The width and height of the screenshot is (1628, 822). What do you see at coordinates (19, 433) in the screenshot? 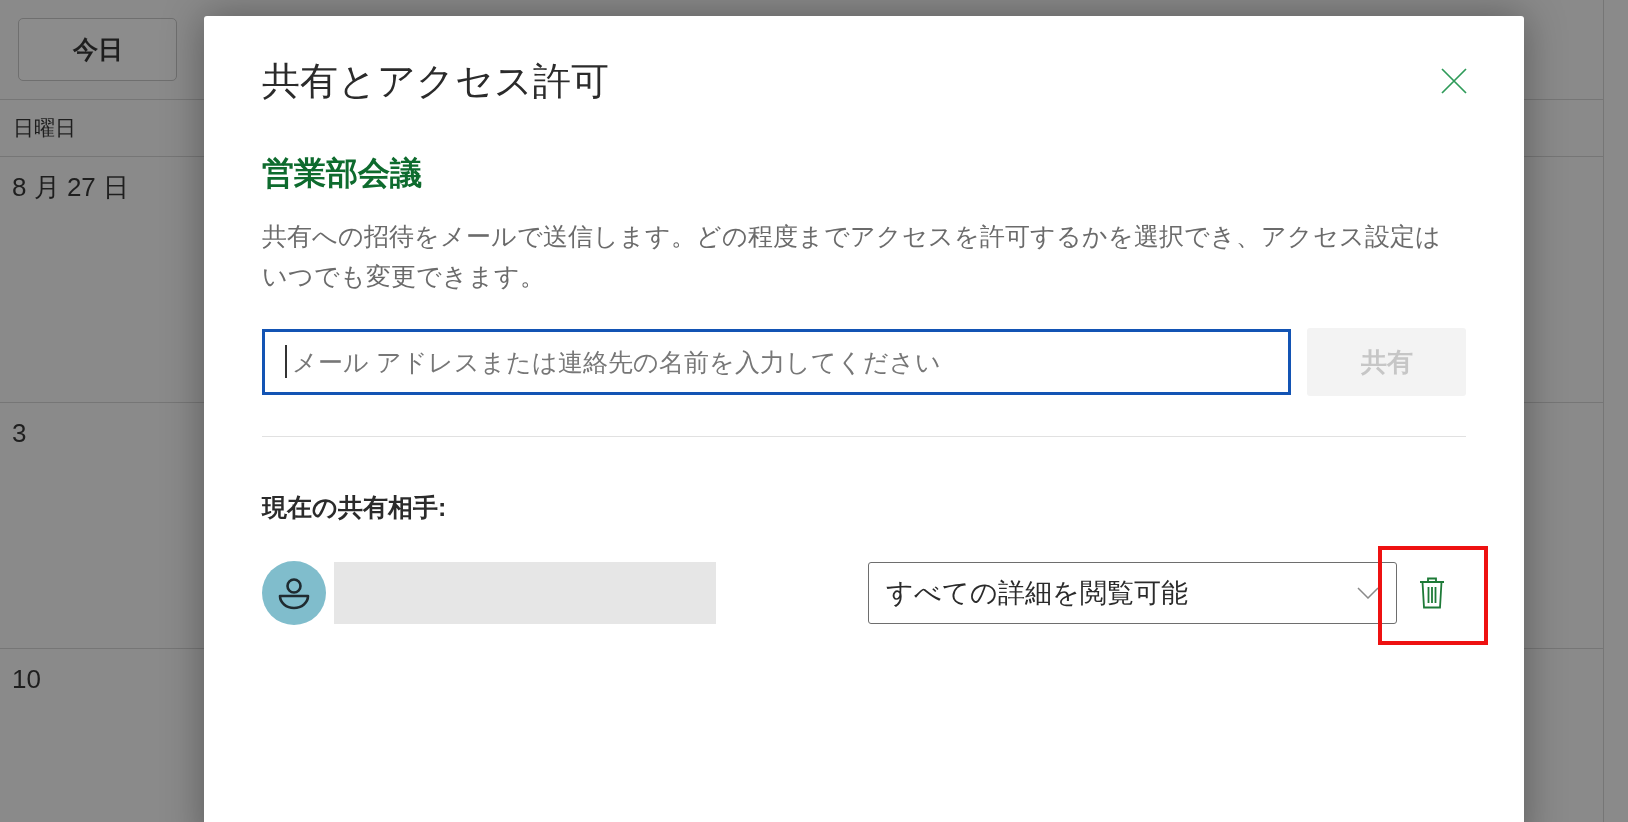
I see `date-label: 3` at bounding box center [19, 433].